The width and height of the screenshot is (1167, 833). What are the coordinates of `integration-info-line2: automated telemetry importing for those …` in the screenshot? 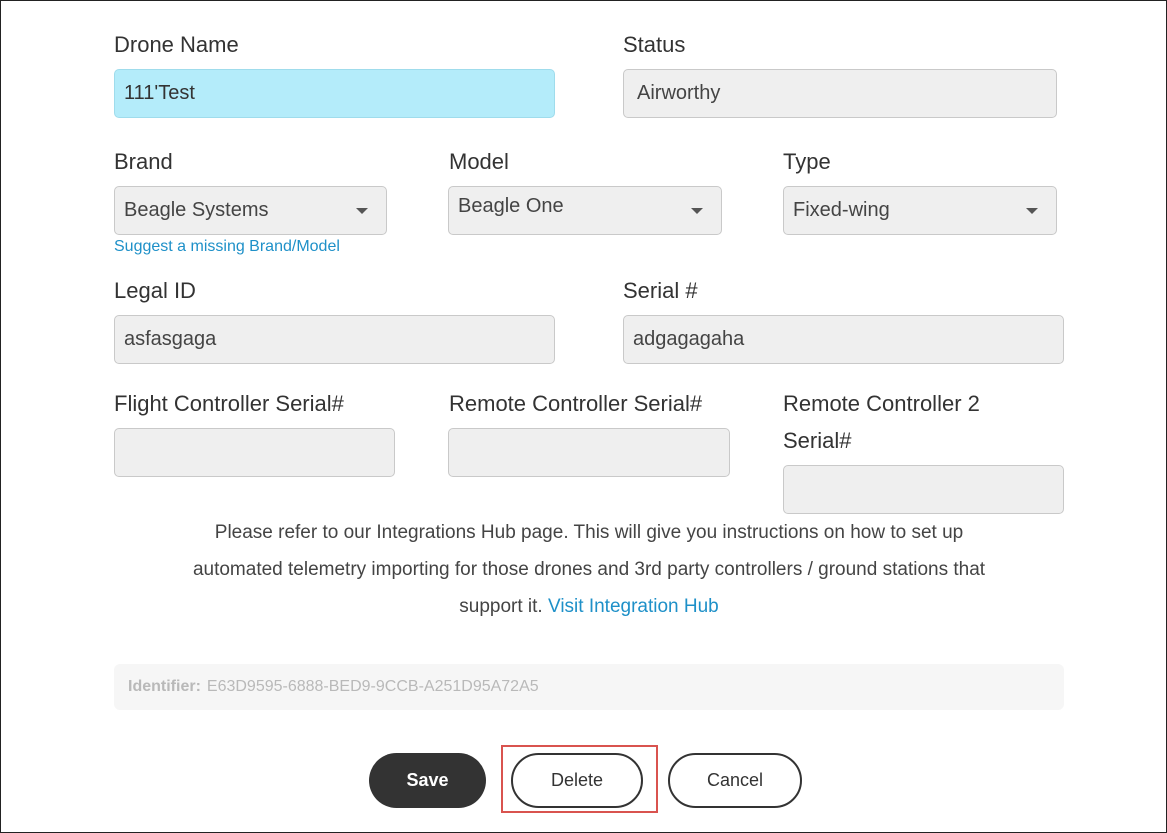 It's located at (589, 569).